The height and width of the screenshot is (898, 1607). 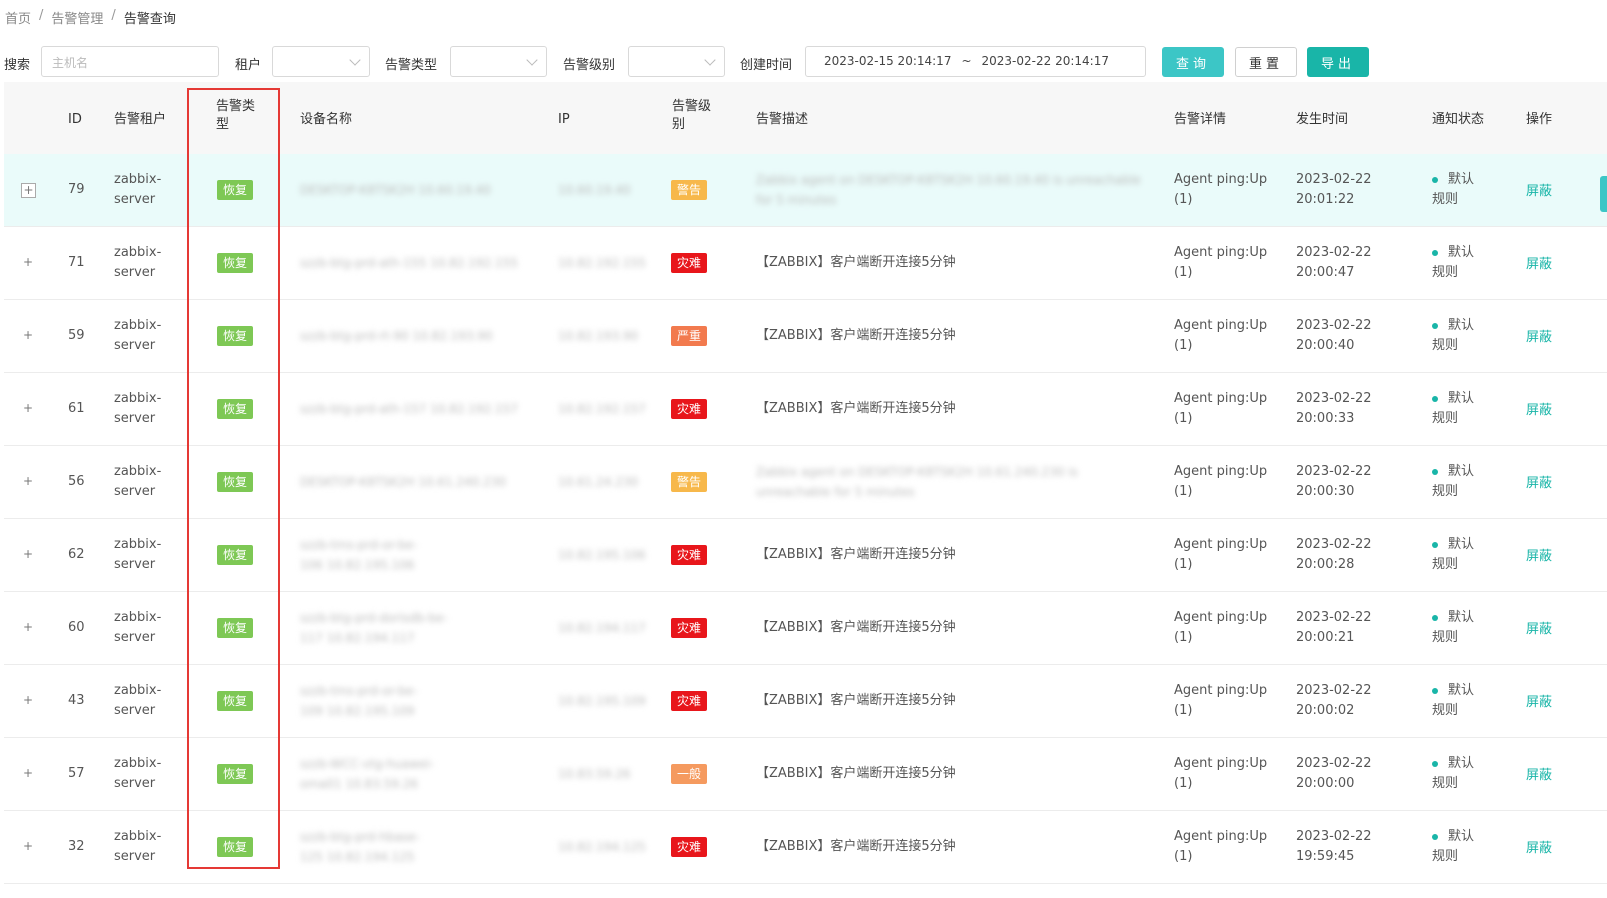 I want to click on cell-id: 62, so click(x=76, y=554).